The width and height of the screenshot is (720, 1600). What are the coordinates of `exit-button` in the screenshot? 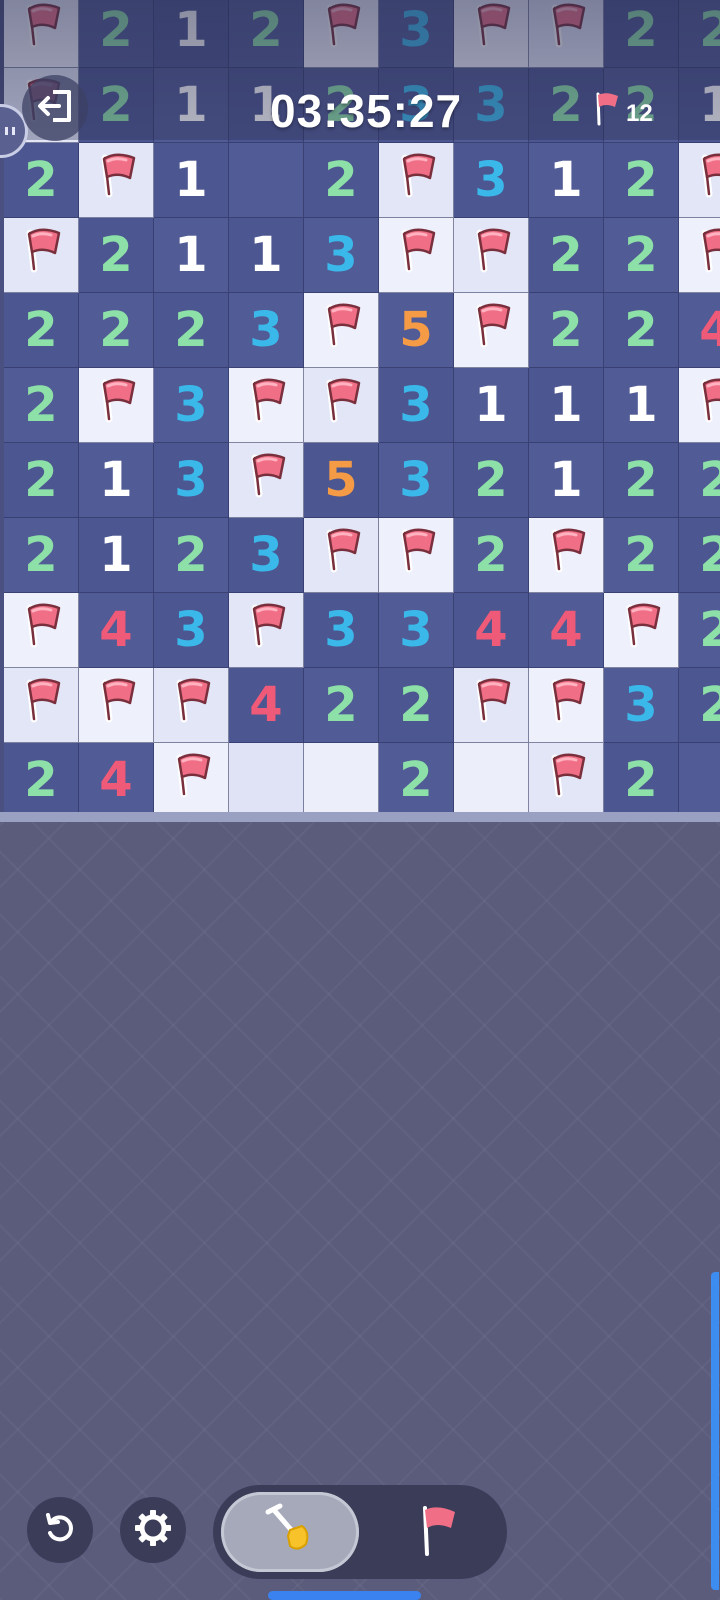 It's located at (55, 108).